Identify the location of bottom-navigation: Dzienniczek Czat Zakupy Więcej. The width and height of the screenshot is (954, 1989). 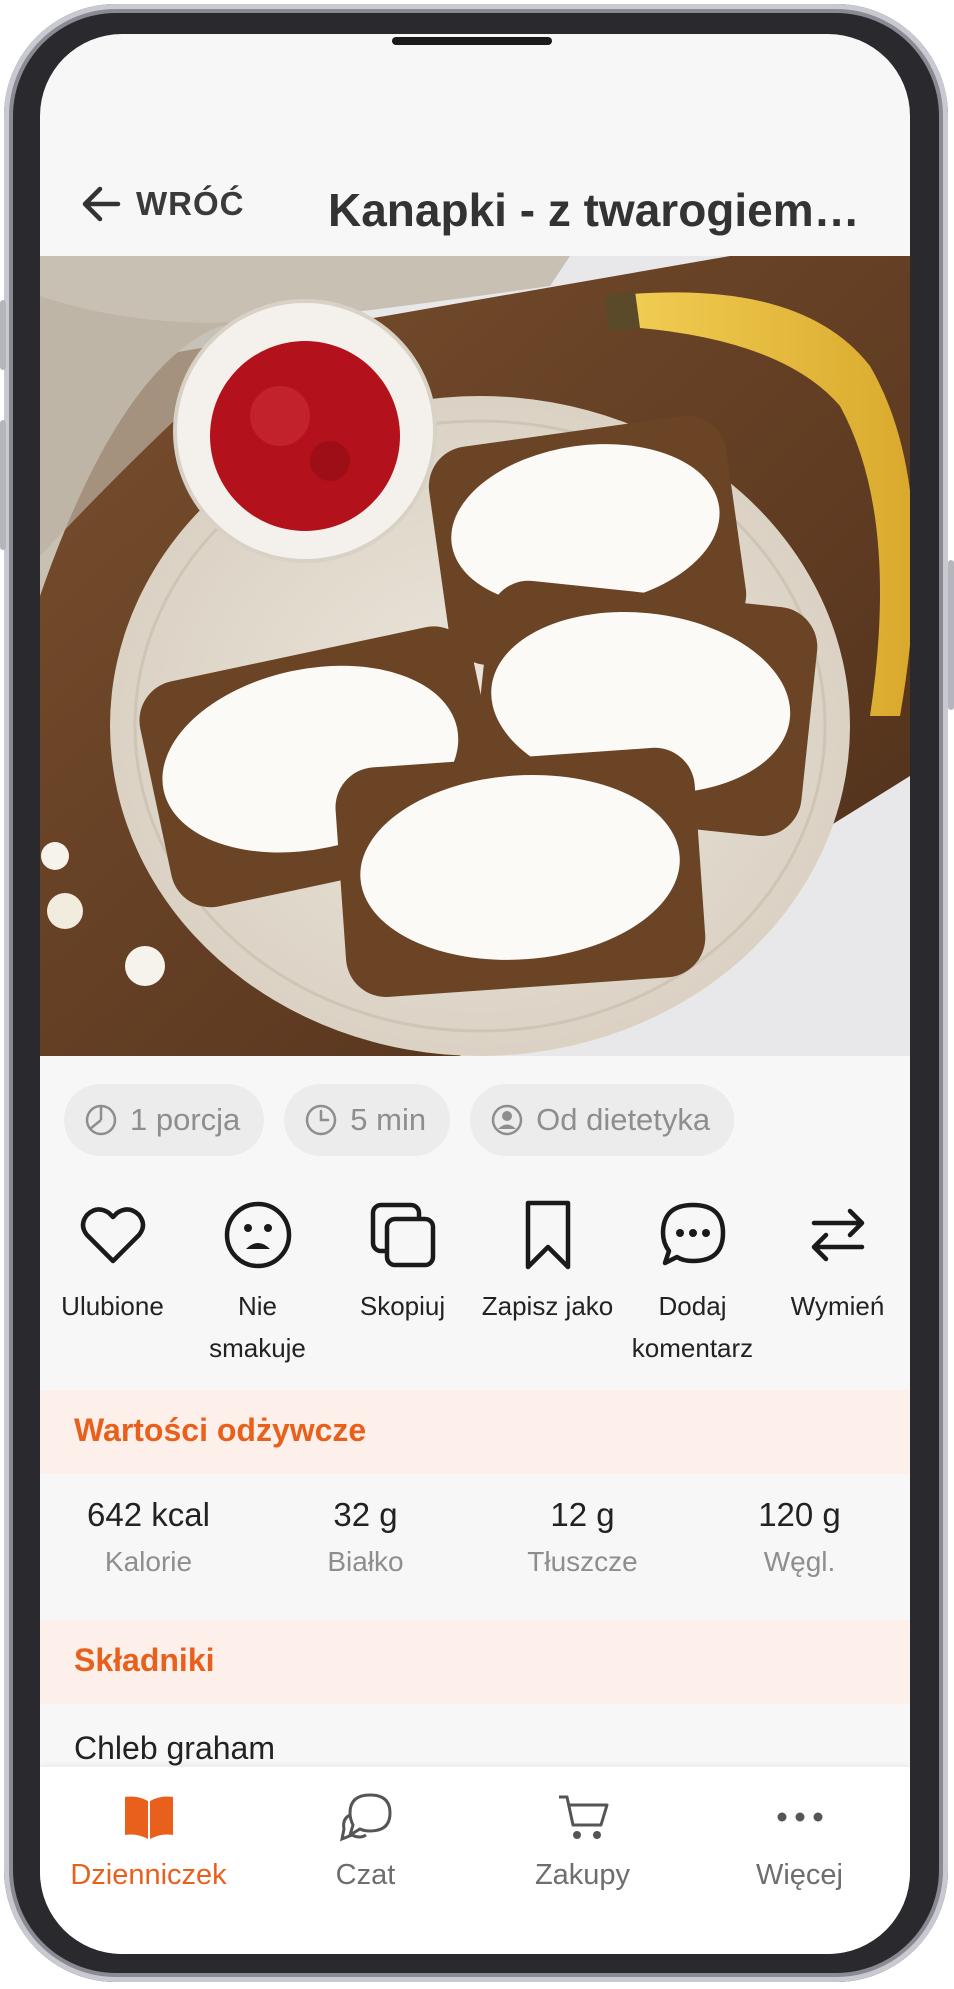
(475, 1860).